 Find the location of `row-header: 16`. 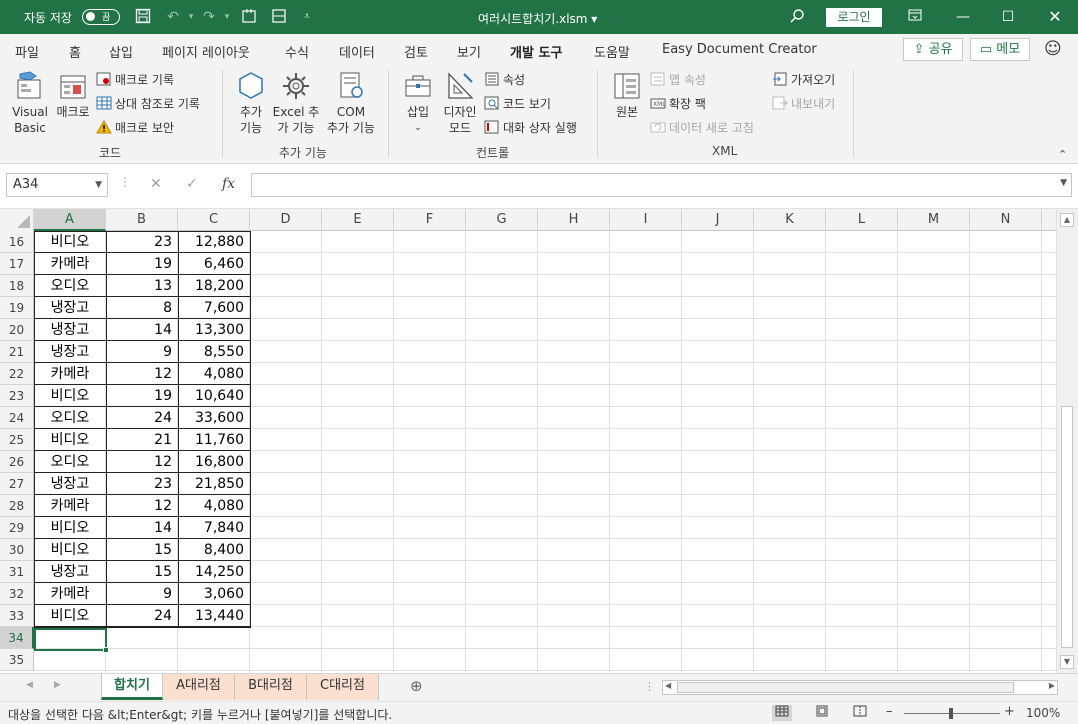

row-header: 16 is located at coordinates (17, 242).